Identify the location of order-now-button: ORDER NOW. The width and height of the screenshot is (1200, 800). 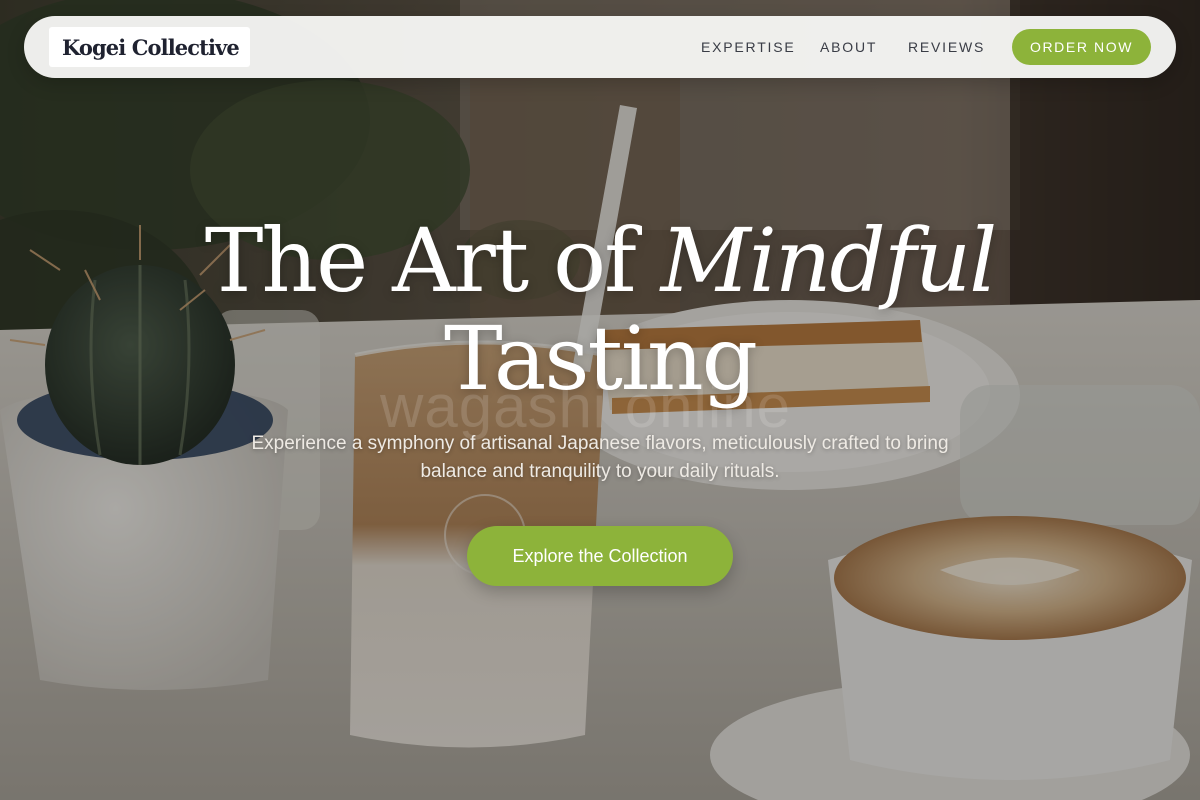
(1081, 47).